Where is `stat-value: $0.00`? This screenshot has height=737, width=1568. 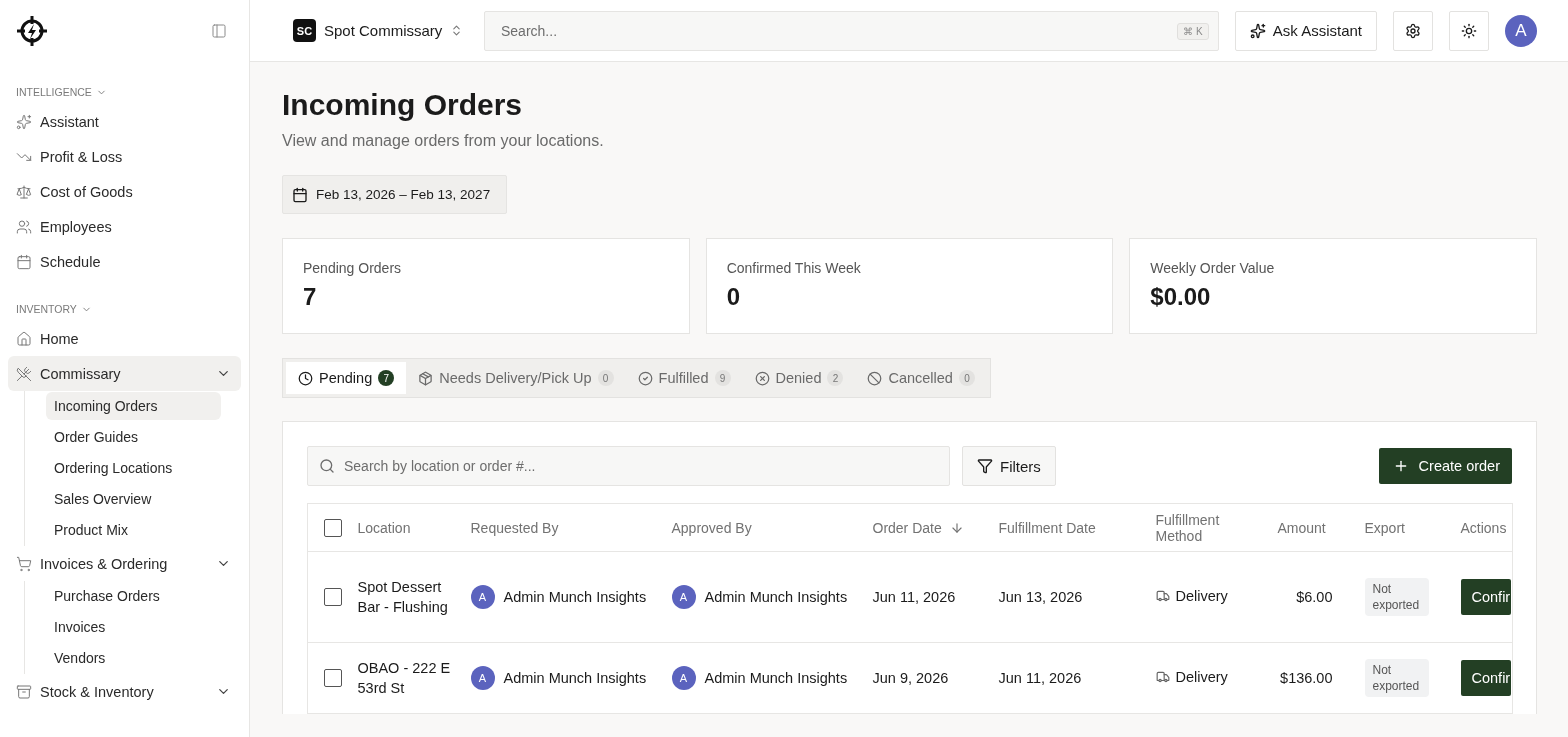
stat-value: $0.00 is located at coordinates (1181, 297).